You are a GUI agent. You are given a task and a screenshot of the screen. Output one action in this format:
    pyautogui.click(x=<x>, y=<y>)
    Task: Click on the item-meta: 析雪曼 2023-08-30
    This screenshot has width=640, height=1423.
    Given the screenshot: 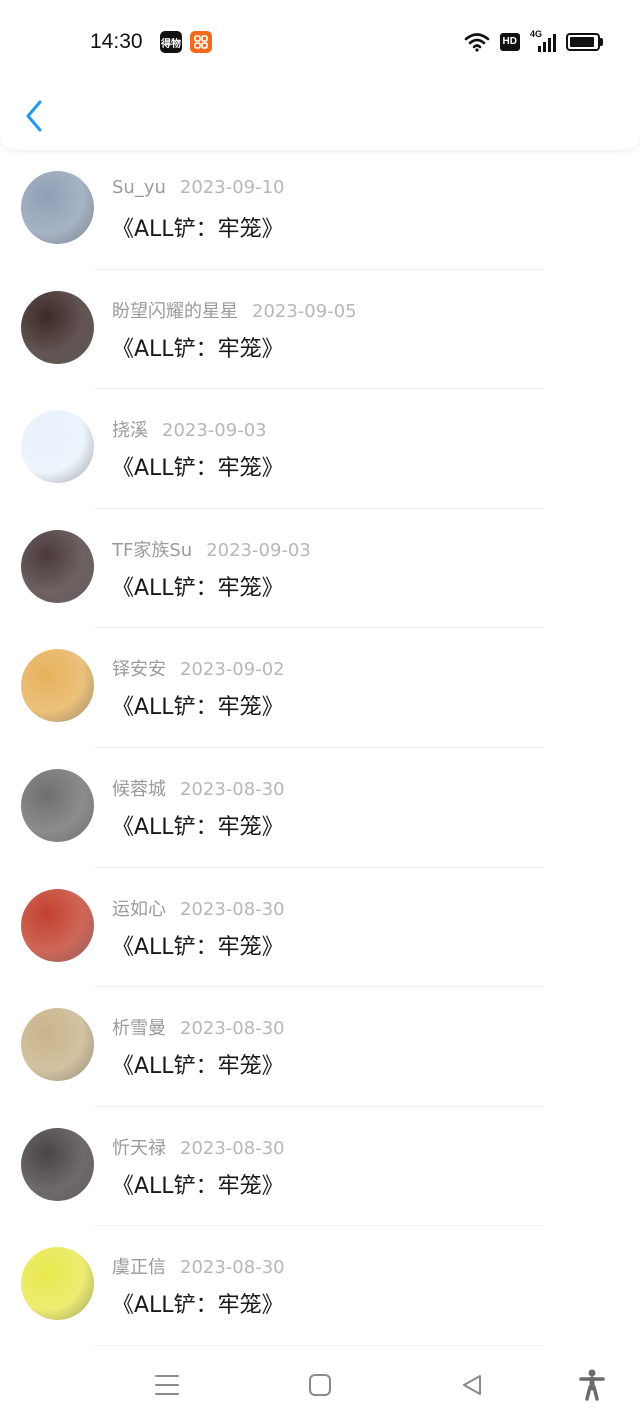 What is the action you would take?
    pyautogui.click(x=198, y=1027)
    